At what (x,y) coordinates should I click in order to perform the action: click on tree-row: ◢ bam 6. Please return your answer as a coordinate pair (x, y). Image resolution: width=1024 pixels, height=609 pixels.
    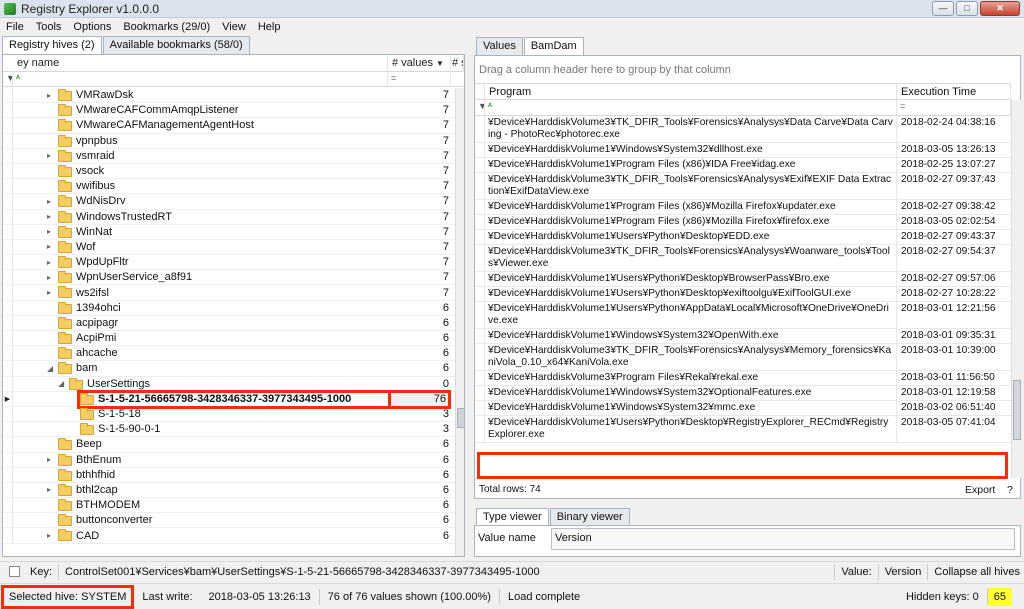
    Looking at the image, I should click on (229, 369).